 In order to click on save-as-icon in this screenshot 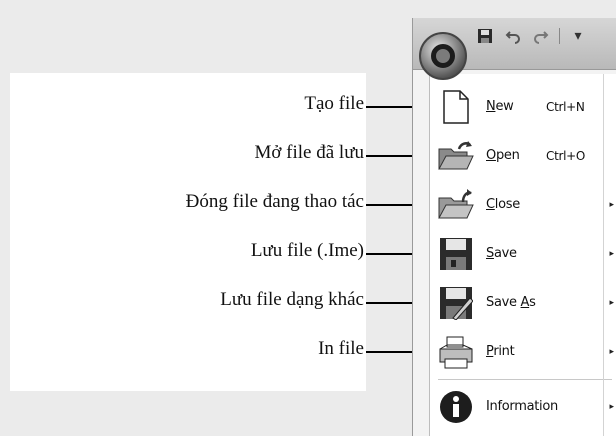, I will do `click(456, 303)`.